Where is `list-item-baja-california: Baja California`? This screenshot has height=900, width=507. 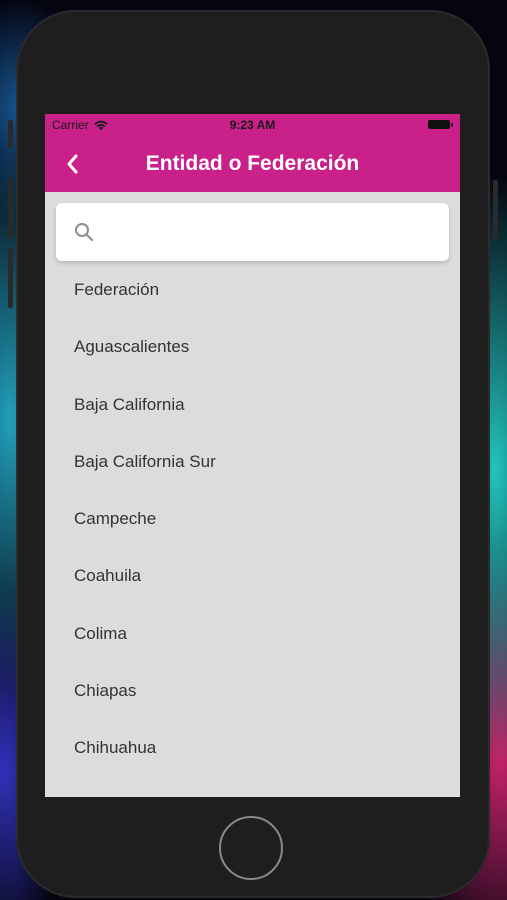 list-item-baja-california: Baja California is located at coordinates (252, 404).